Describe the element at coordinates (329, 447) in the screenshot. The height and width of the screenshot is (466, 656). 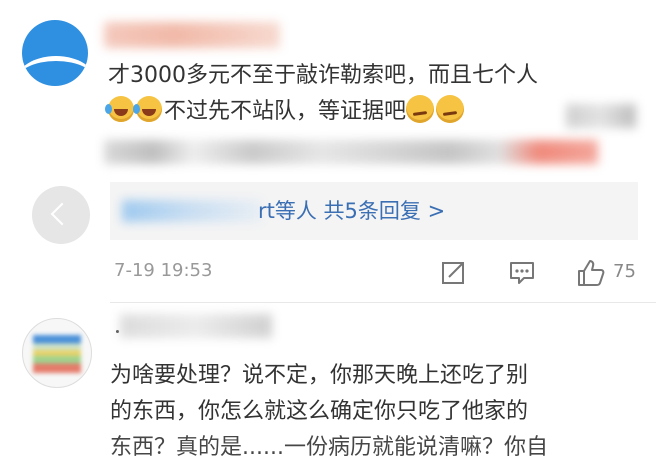
I see `comment-line-3: 东西？真的是......一份病历就能说清嘛？你自` at that location.